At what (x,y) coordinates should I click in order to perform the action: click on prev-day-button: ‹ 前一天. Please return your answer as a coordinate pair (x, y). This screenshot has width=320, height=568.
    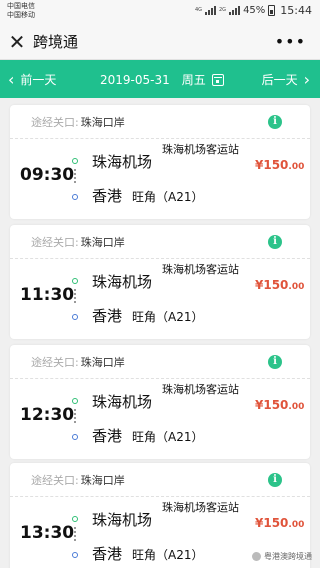
    Looking at the image, I should click on (32, 79).